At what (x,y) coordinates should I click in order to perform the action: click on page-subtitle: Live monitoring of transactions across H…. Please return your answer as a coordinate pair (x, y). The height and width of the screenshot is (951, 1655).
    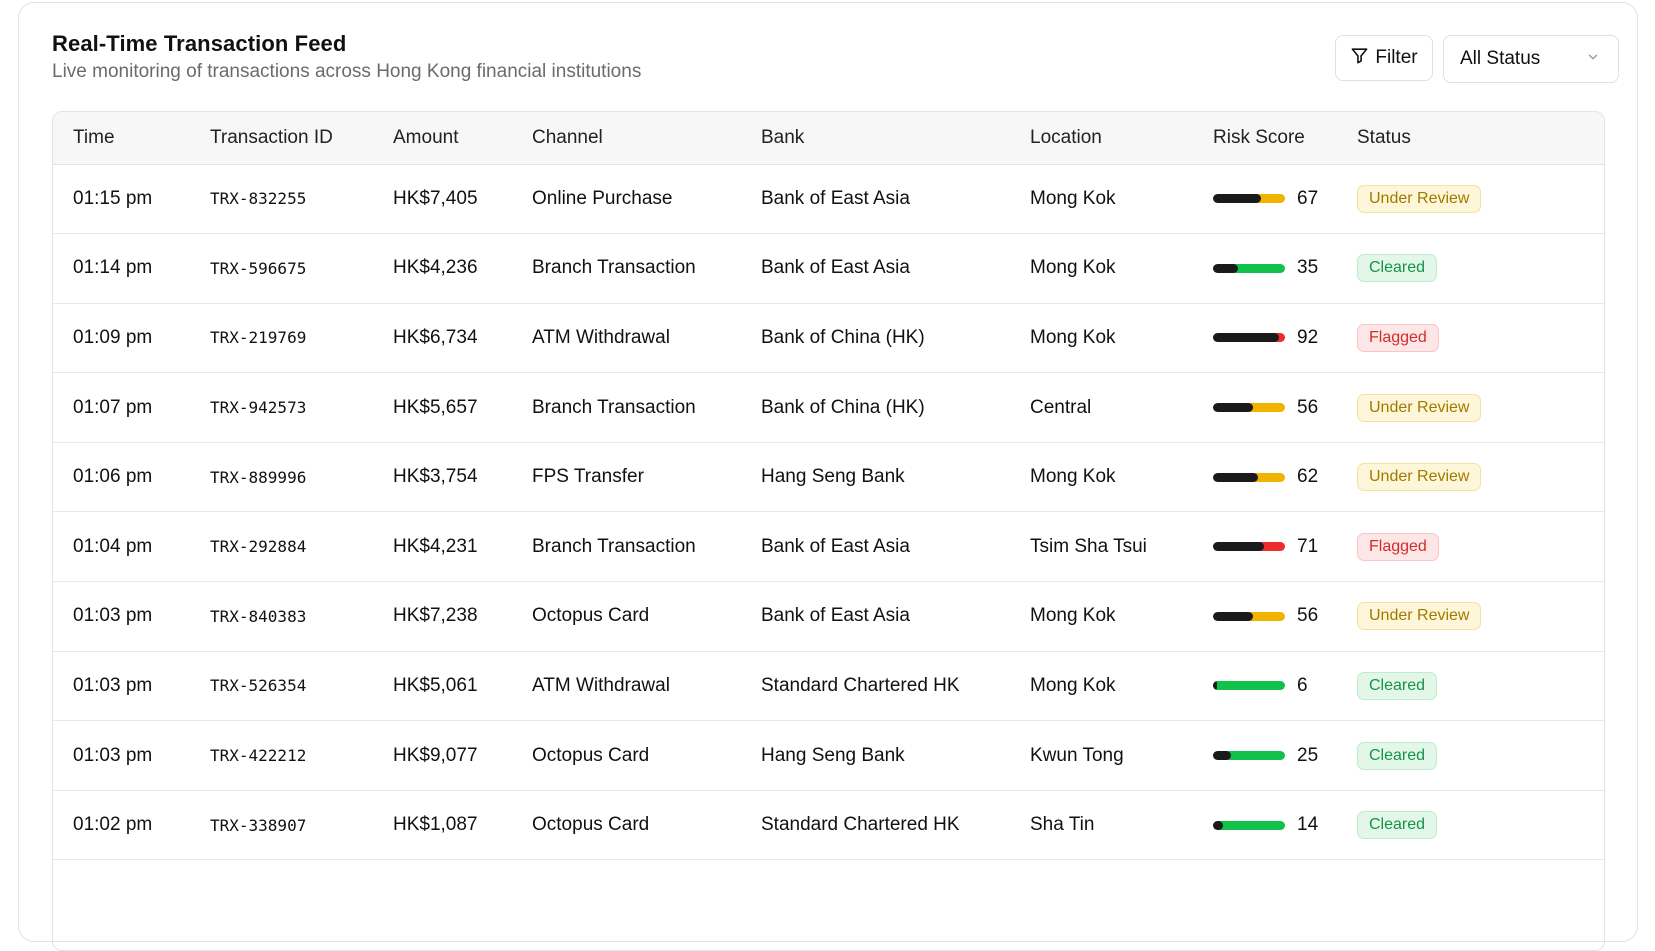
    Looking at the image, I should click on (347, 71).